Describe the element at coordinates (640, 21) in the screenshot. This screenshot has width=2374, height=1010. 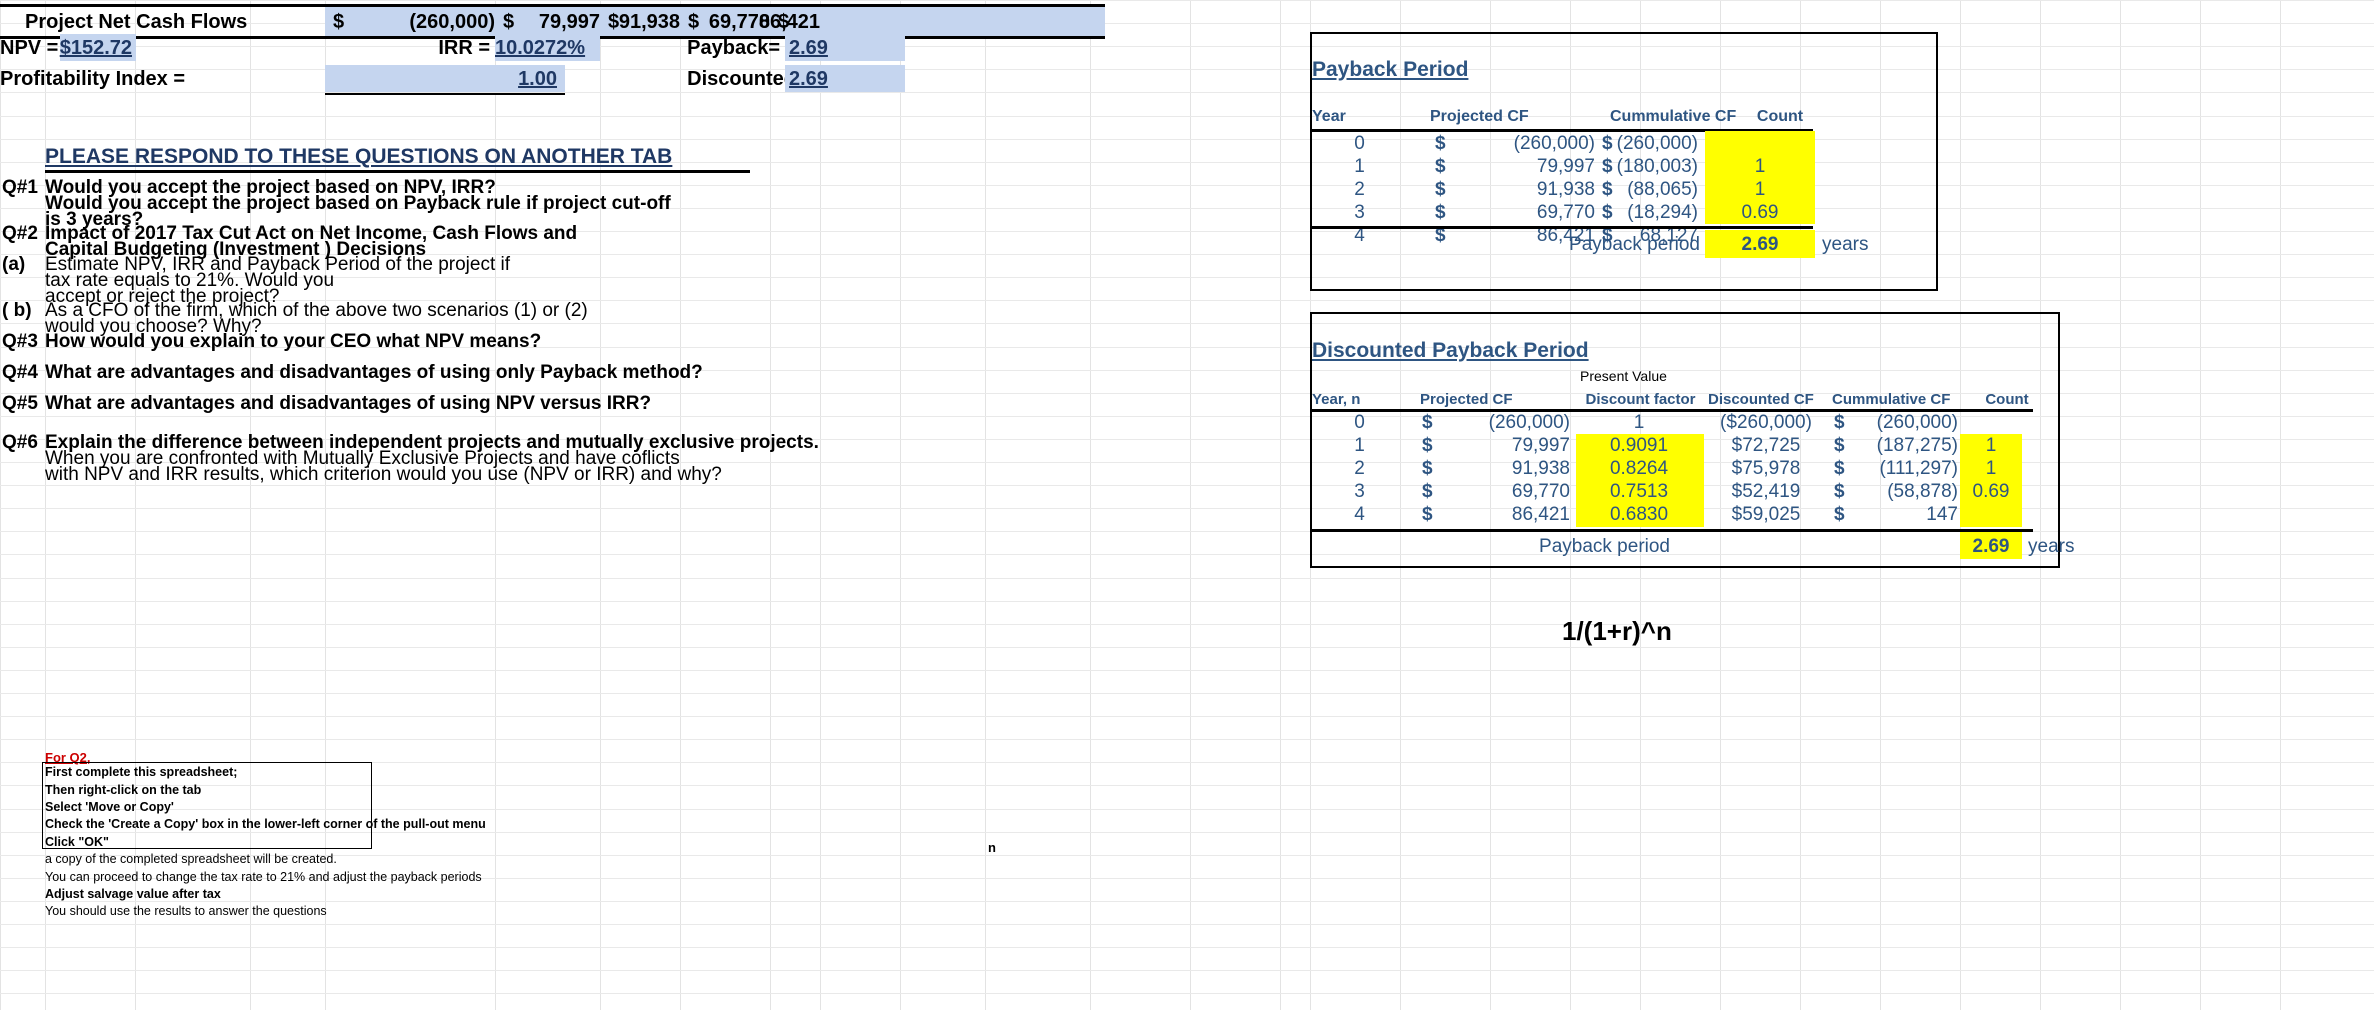
I see `cash-flow-value: 91,938` at that location.